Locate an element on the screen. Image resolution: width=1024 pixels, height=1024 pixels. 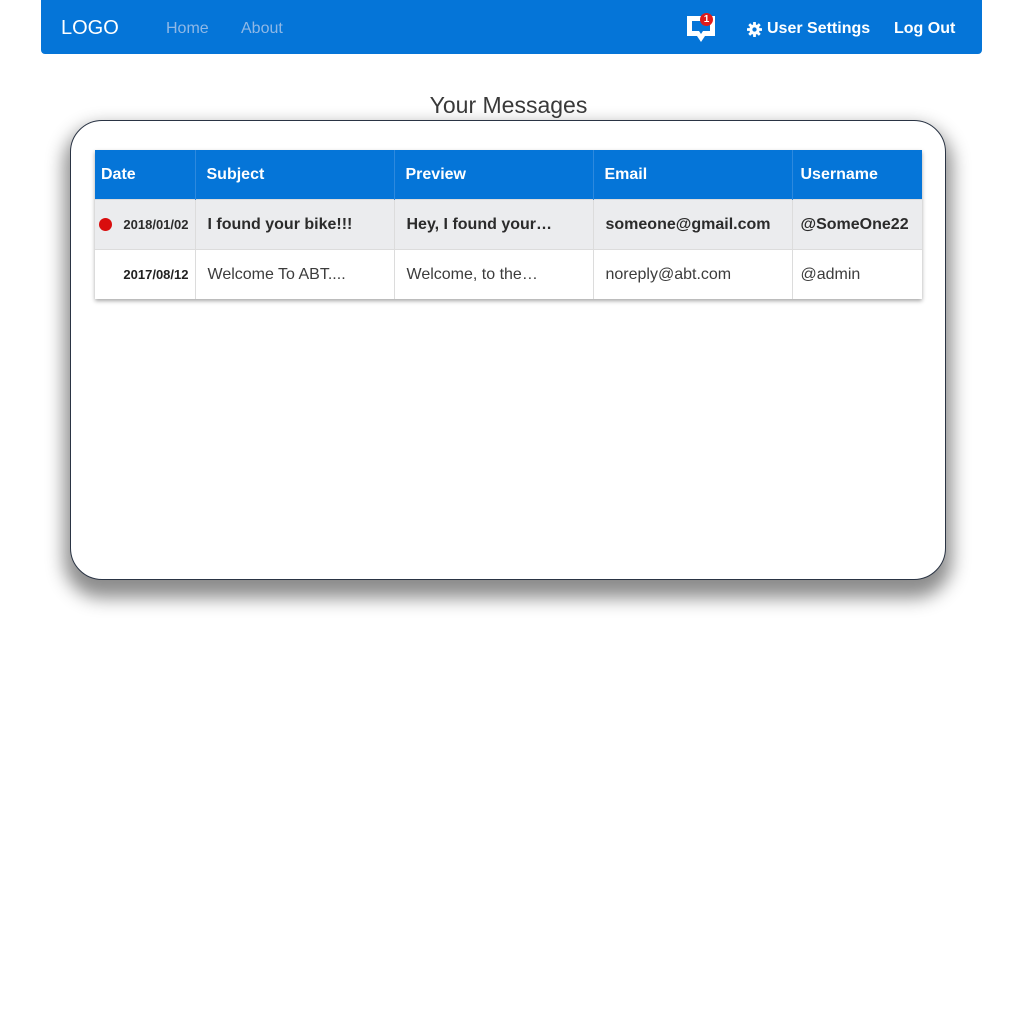
user-settings-label: User Settings is located at coordinates (819, 28).